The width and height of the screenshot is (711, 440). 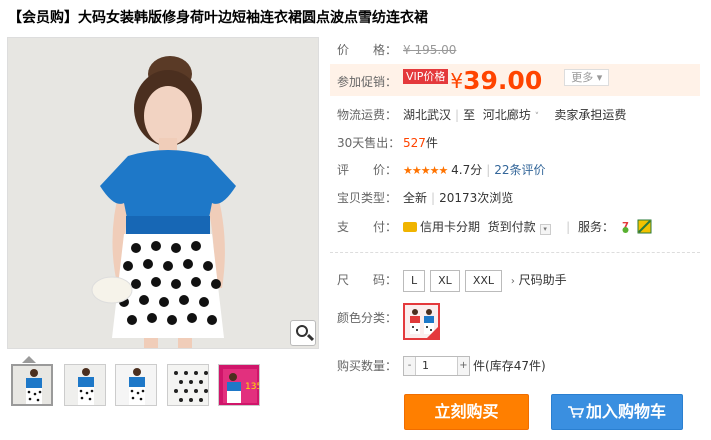 I want to click on rating-score: 4.7分, so click(x=467, y=170).